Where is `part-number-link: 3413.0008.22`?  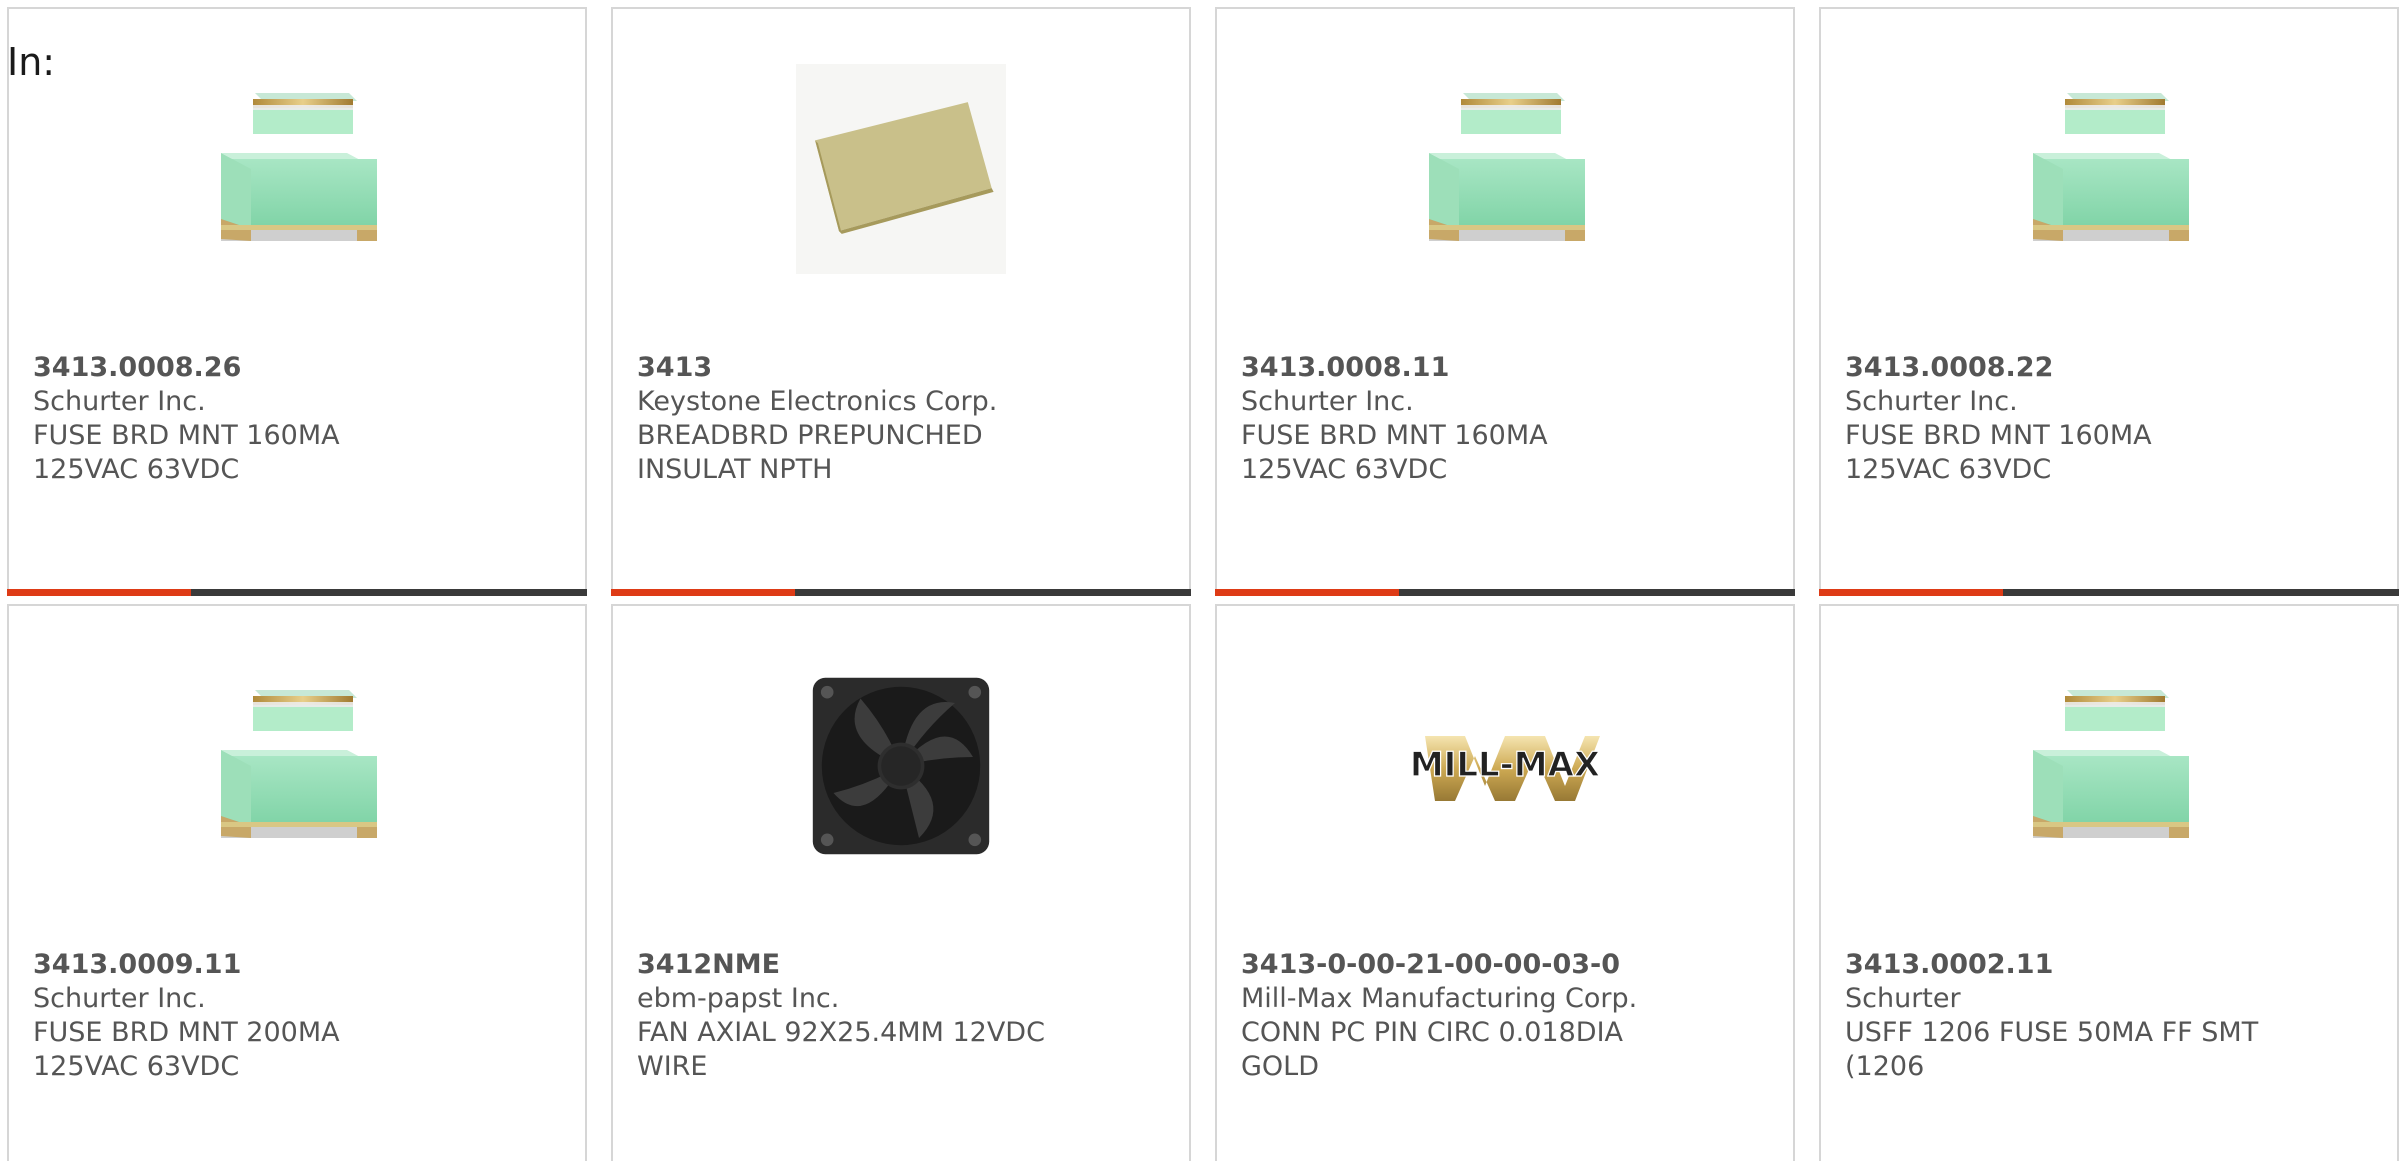
part-number-link: 3413.0008.22 is located at coordinates (2111, 368).